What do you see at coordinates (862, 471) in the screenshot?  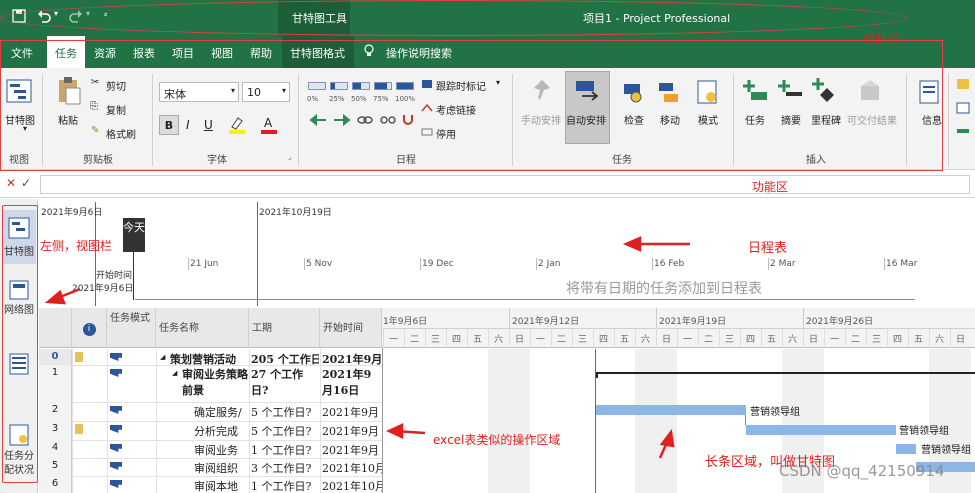 I see `watermark: CSDN @qq_42150914` at bounding box center [862, 471].